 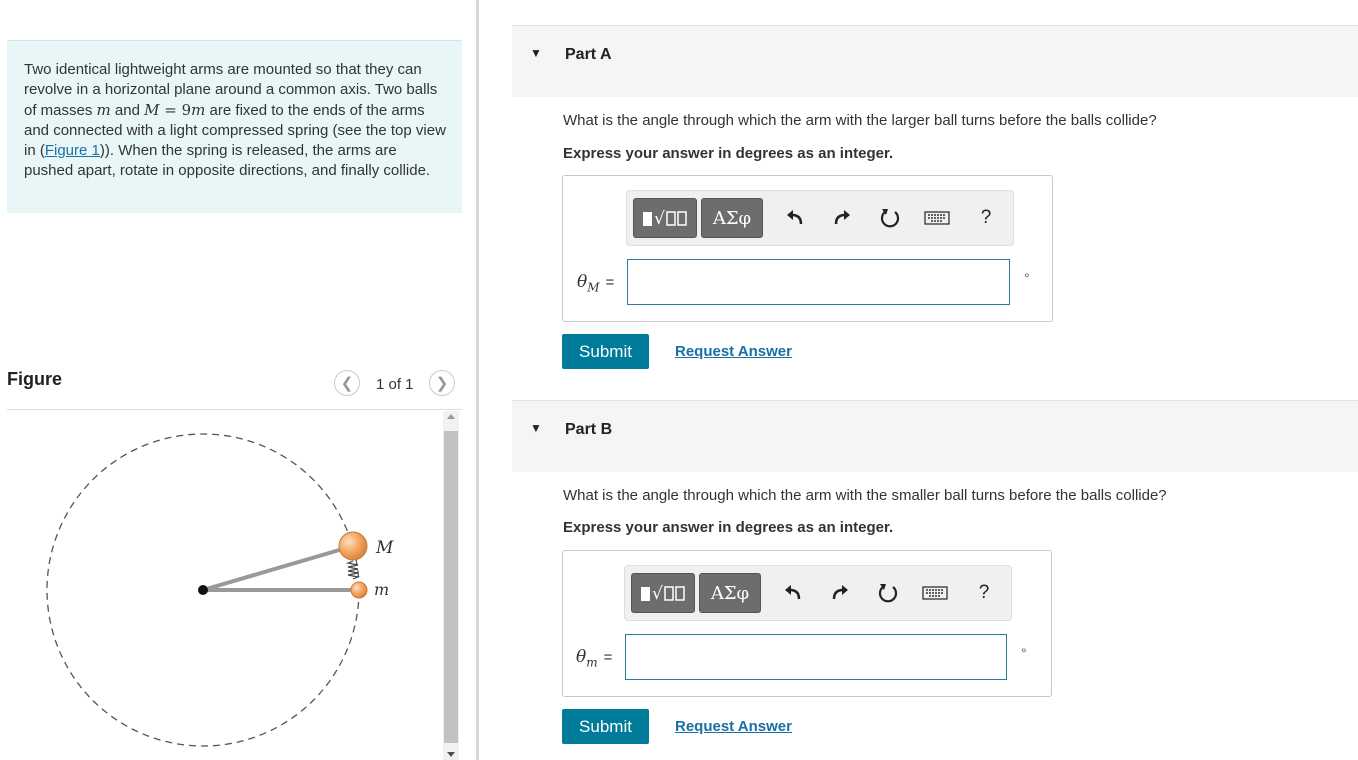 What do you see at coordinates (605, 726) in the screenshot?
I see `part-b-submit-button: Submit` at bounding box center [605, 726].